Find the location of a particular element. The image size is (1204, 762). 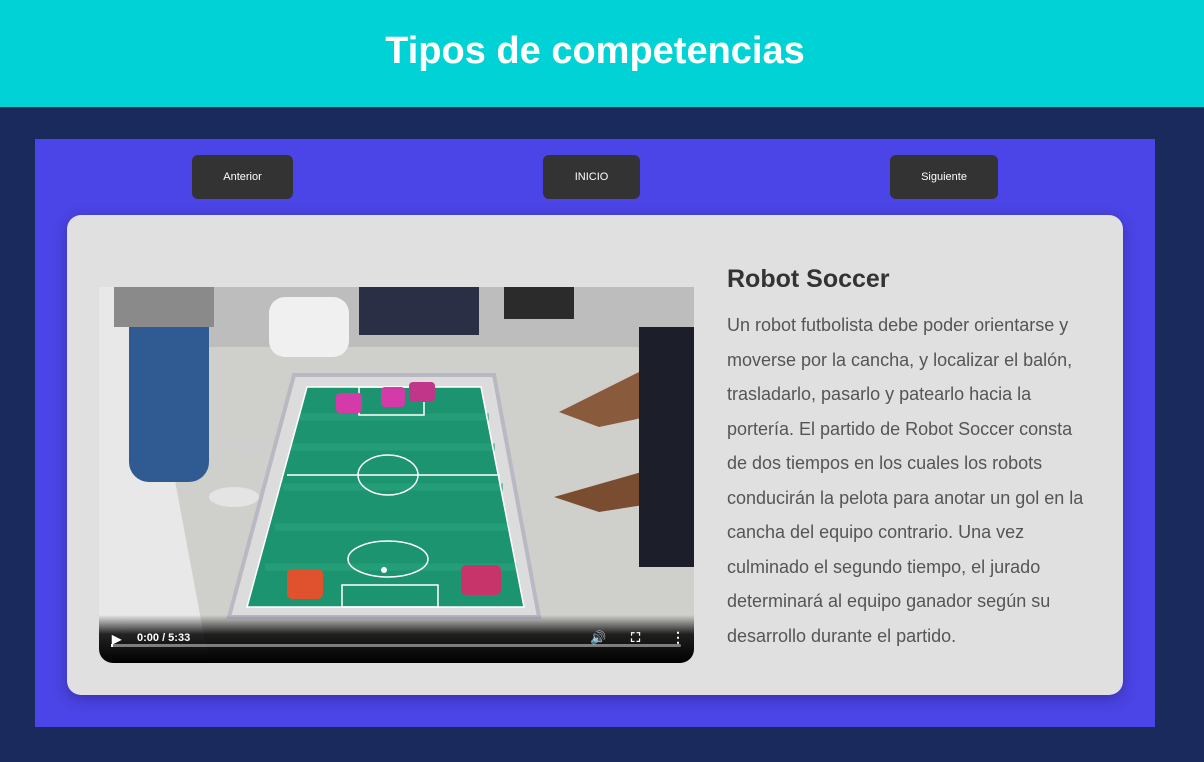

video-controls: ▶ 0:00 / 5:33 🔊 ⛶ ⋮ is located at coordinates (396, 639).